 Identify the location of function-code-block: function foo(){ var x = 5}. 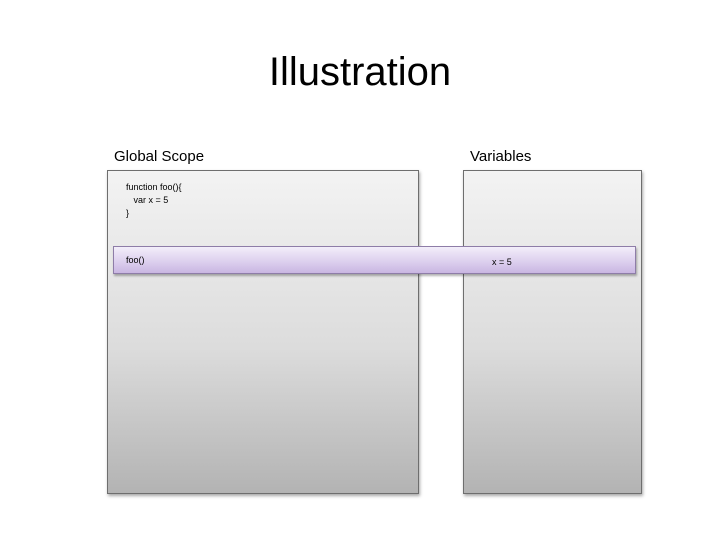
(154, 200).